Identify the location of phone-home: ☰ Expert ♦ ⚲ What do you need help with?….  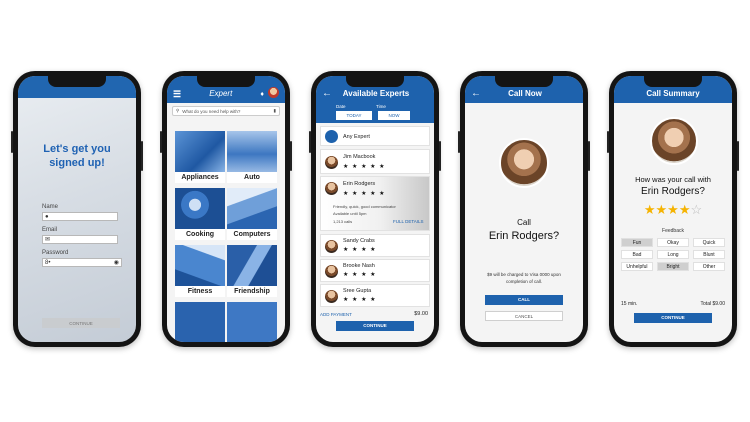
(226, 209).